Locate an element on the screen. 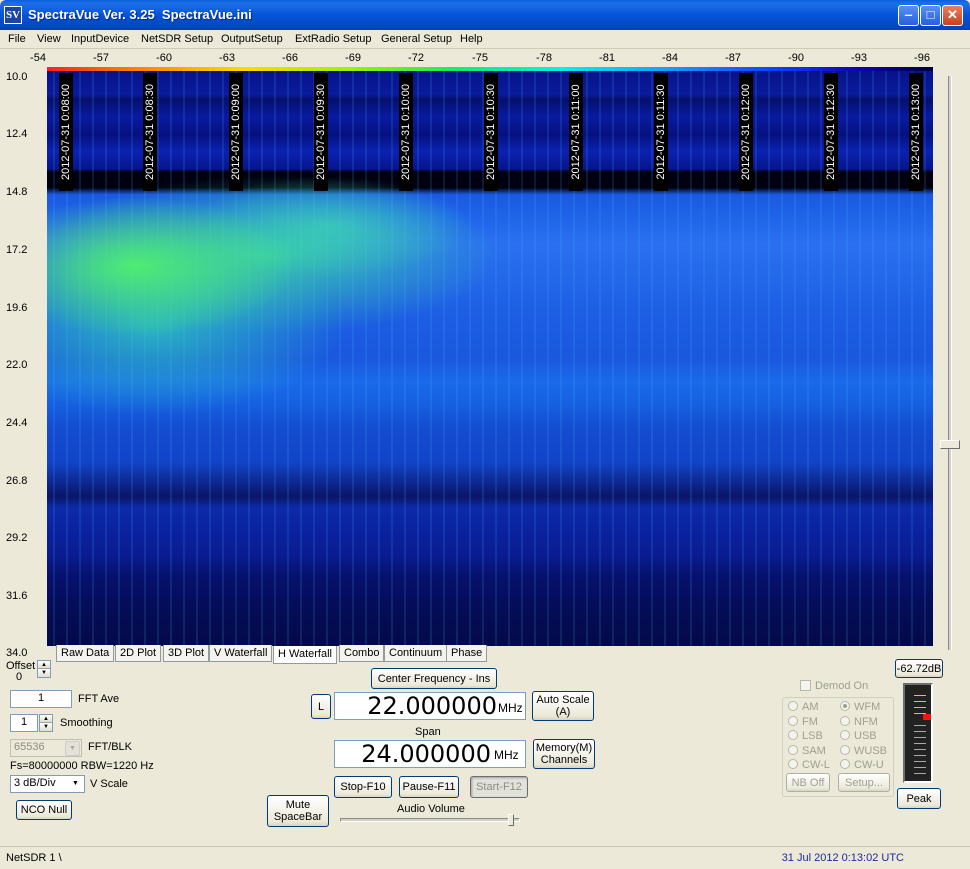  tab-combo: Combo is located at coordinates (362, 653).